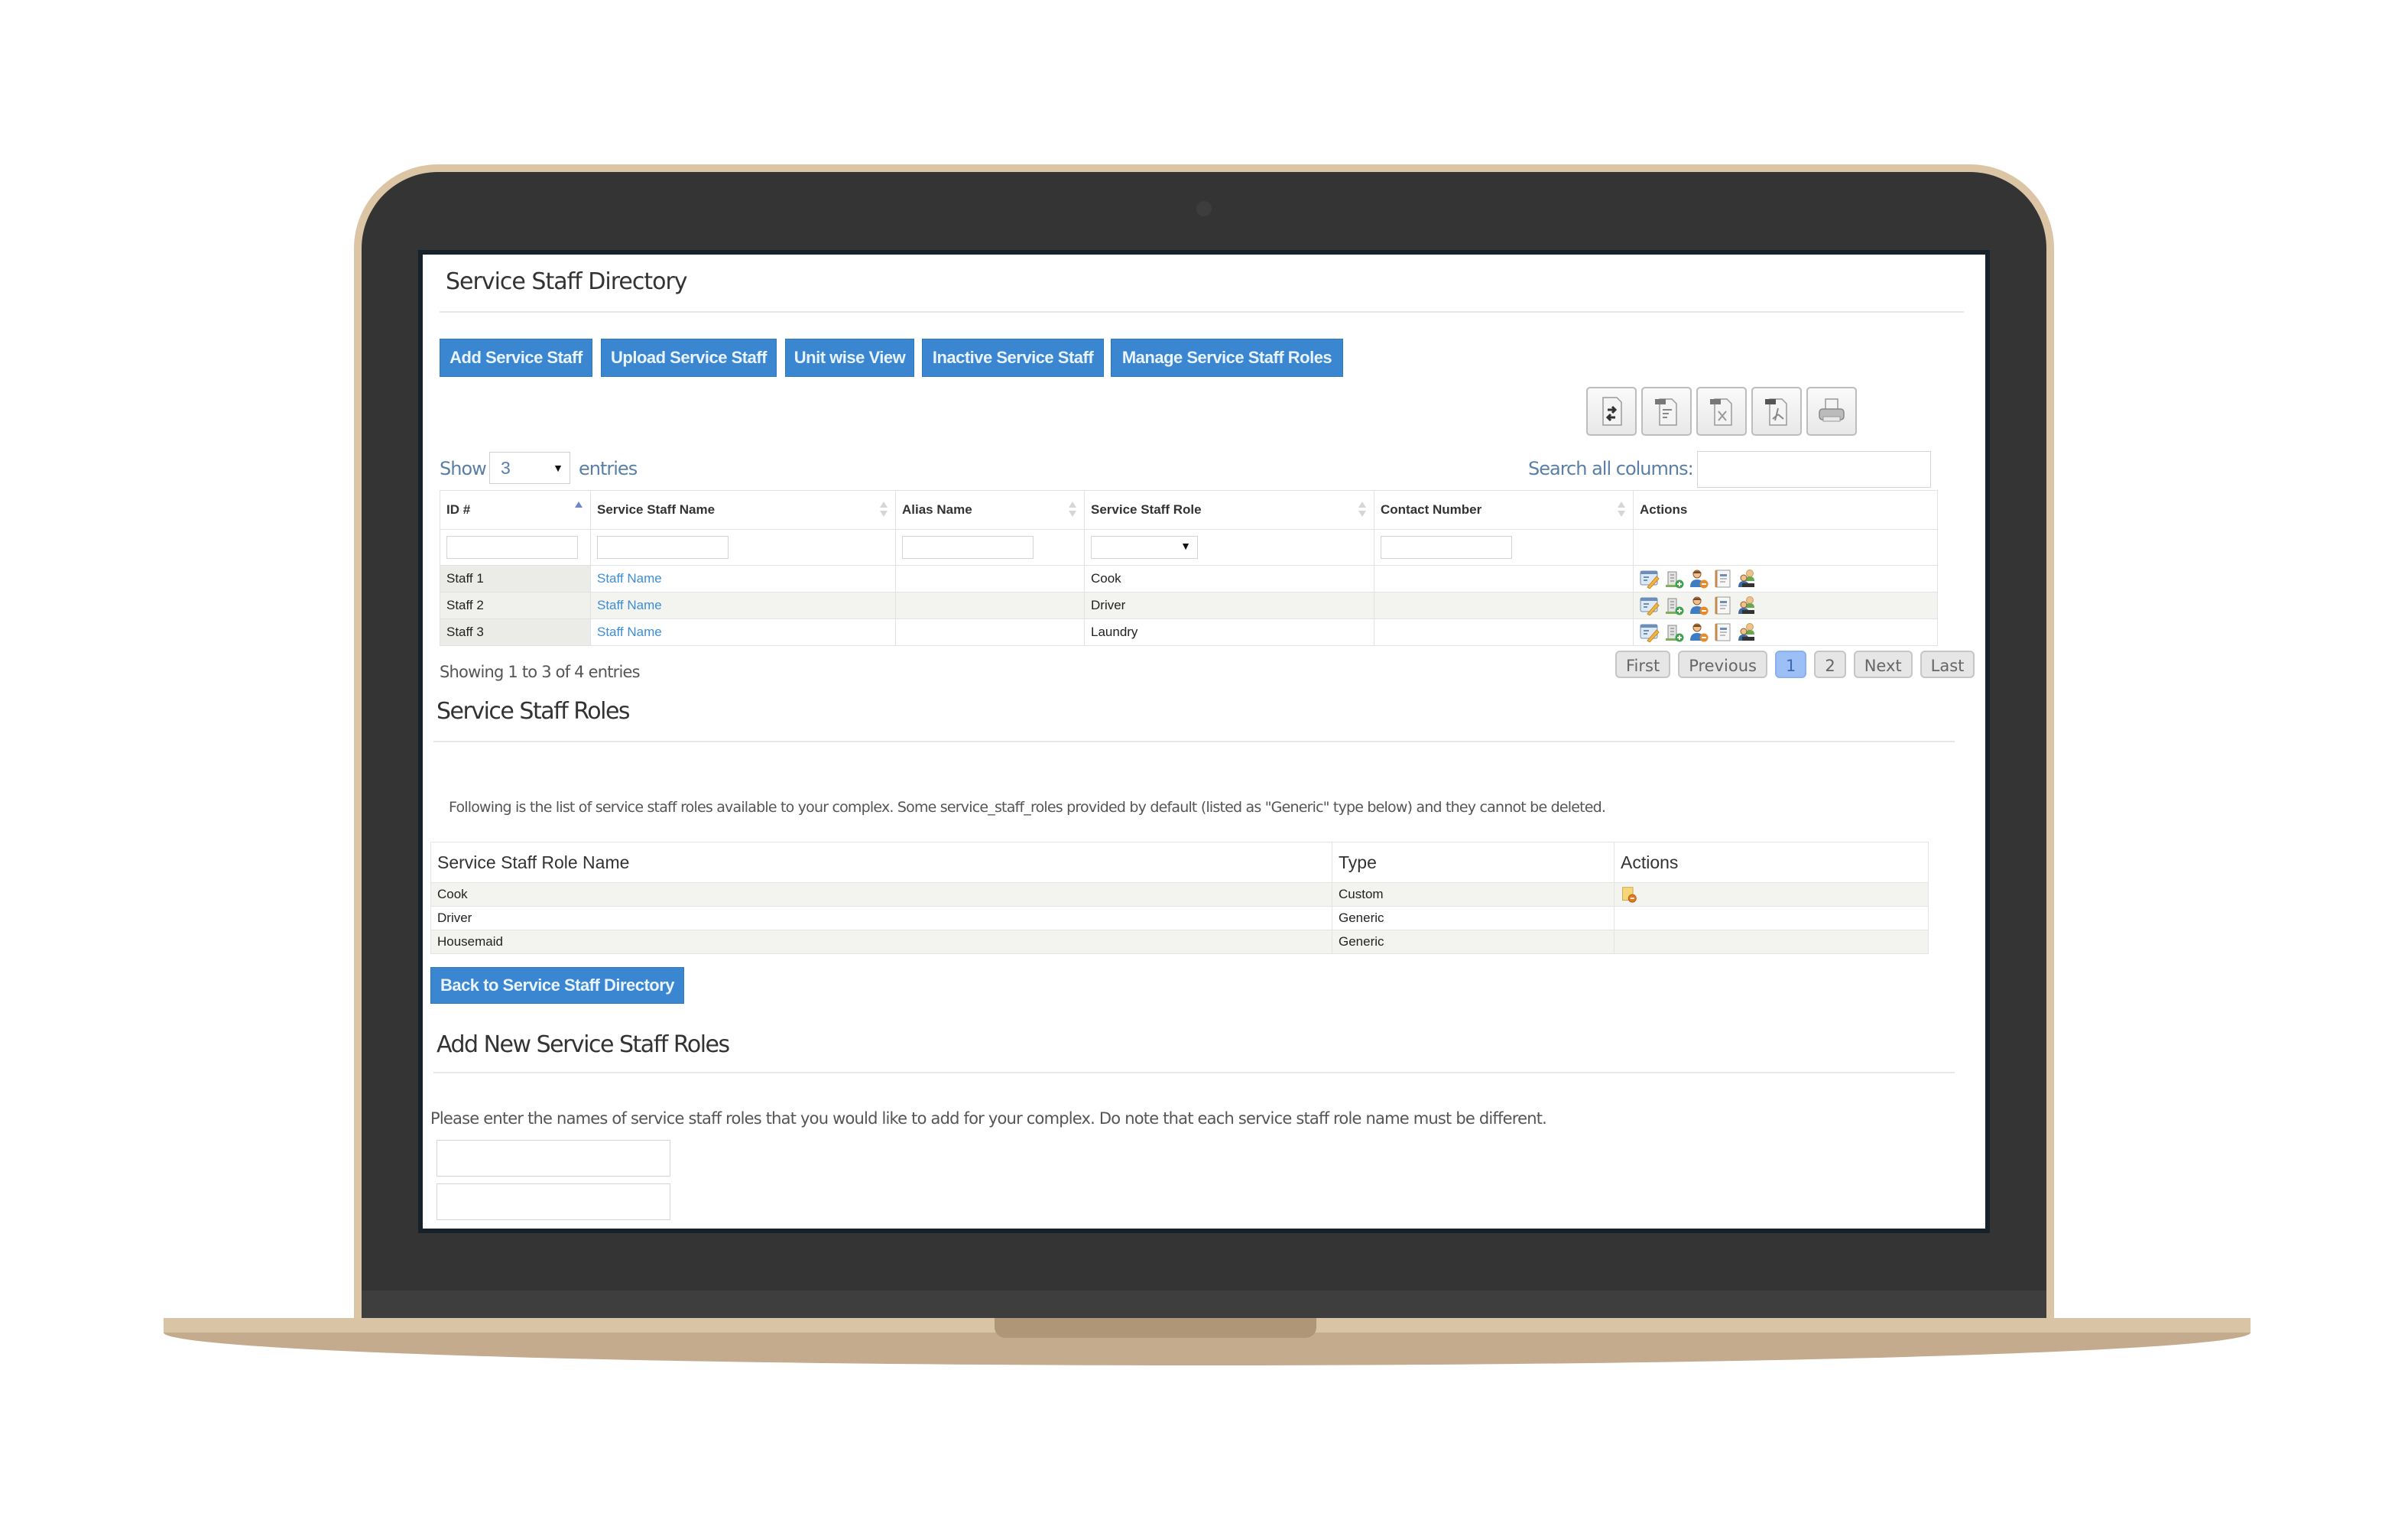 The height and width of the screenshot is (1529, 2408). What do you see at coordinates (1474, 942) in the screenshot?
I see `cell-role-type: Generic` at bounding box center [1474, 942].